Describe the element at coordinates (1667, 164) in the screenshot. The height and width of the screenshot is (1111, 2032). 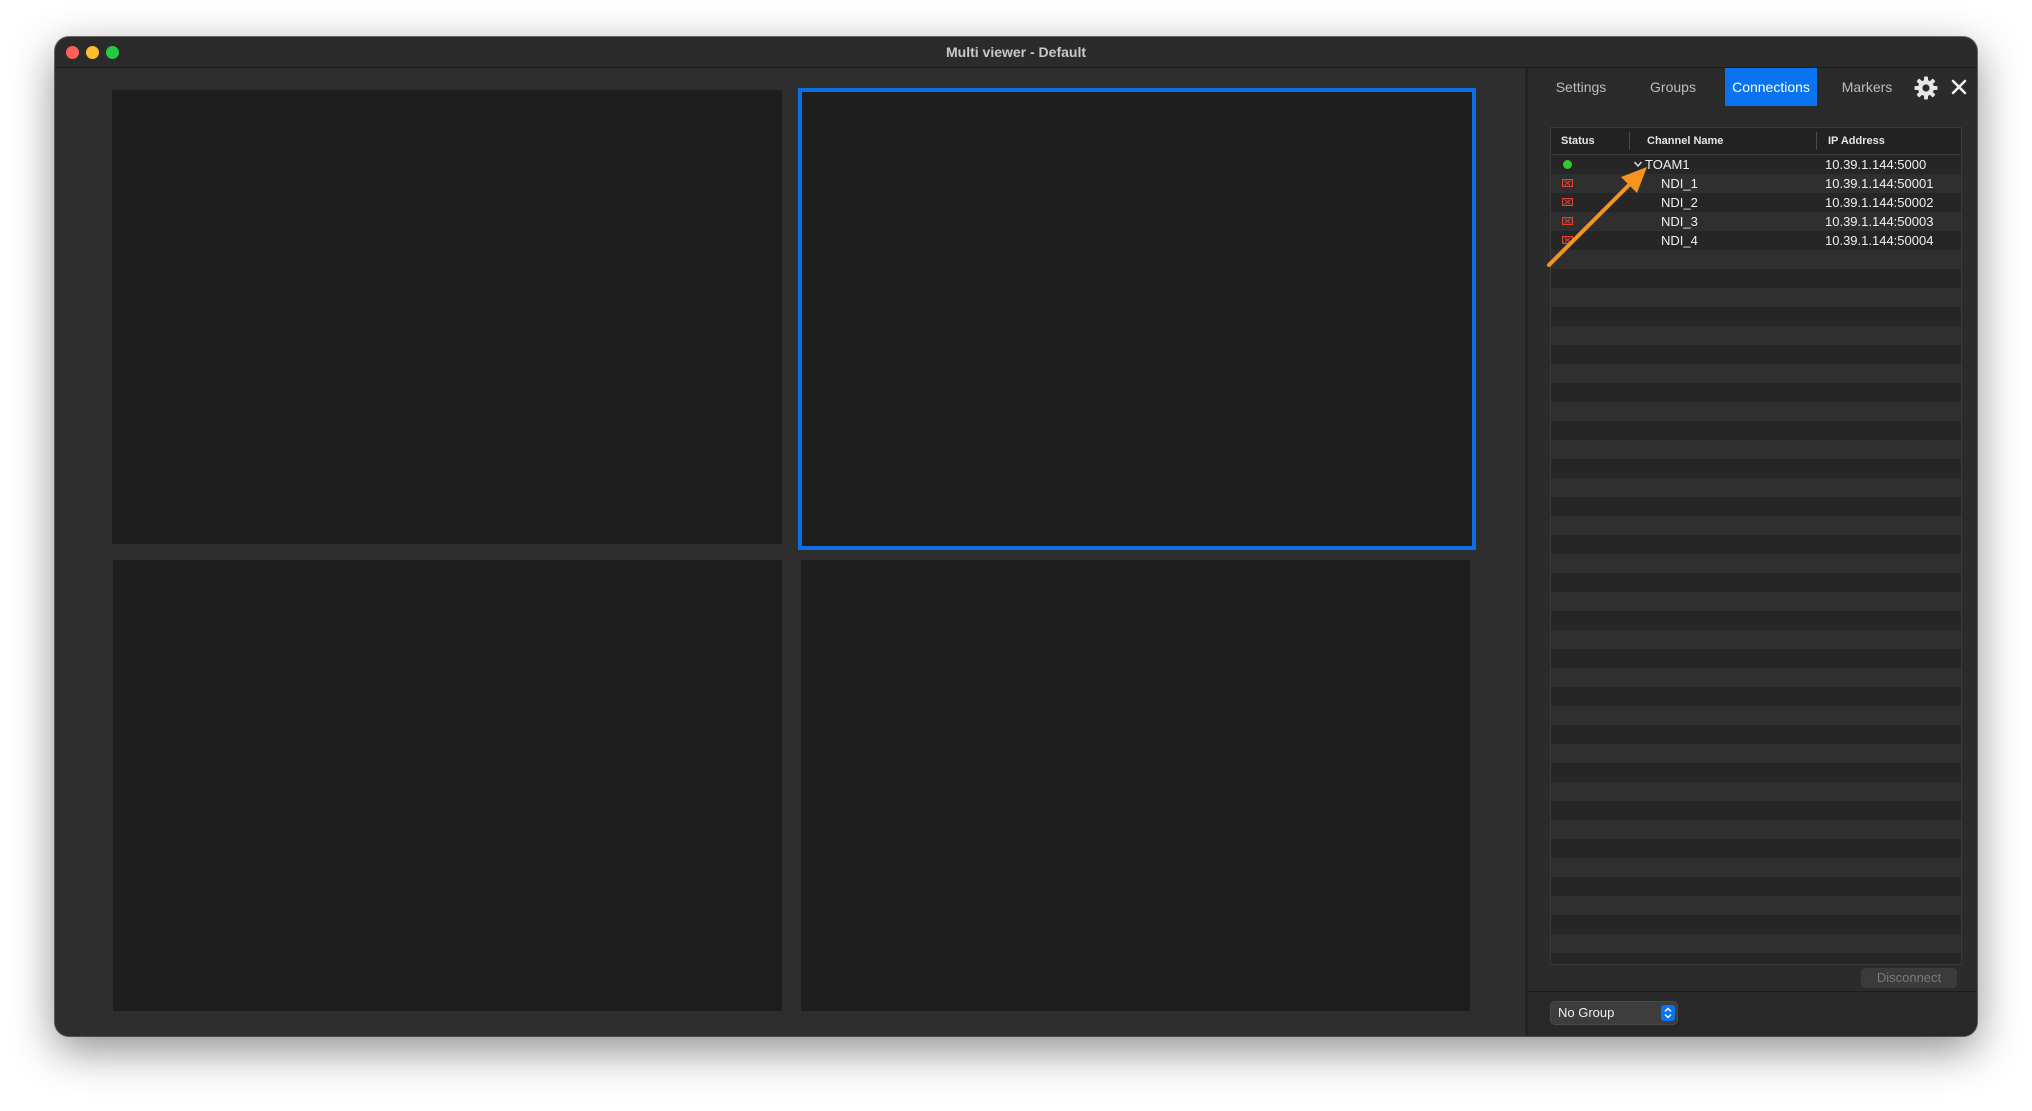
I see `channel-name: TOAM1` at that location.